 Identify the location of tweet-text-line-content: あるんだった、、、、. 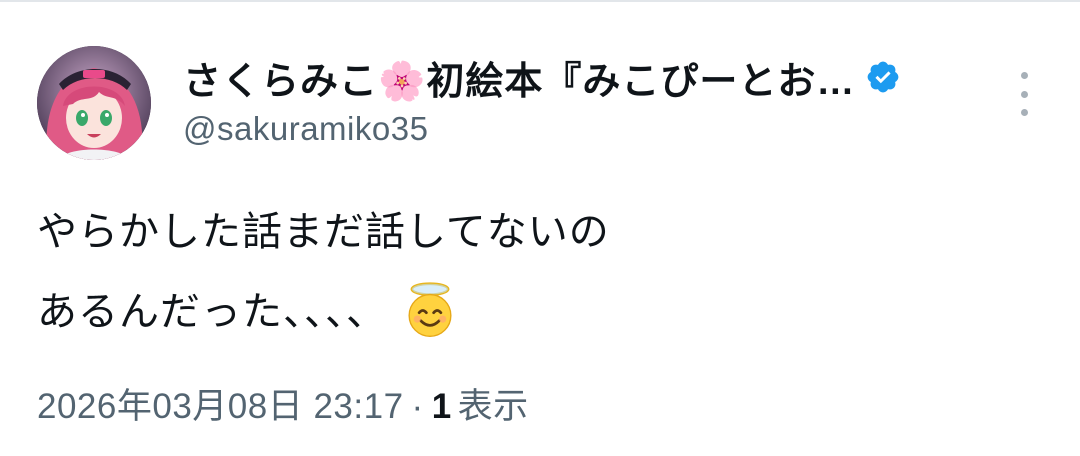
(212, 312).